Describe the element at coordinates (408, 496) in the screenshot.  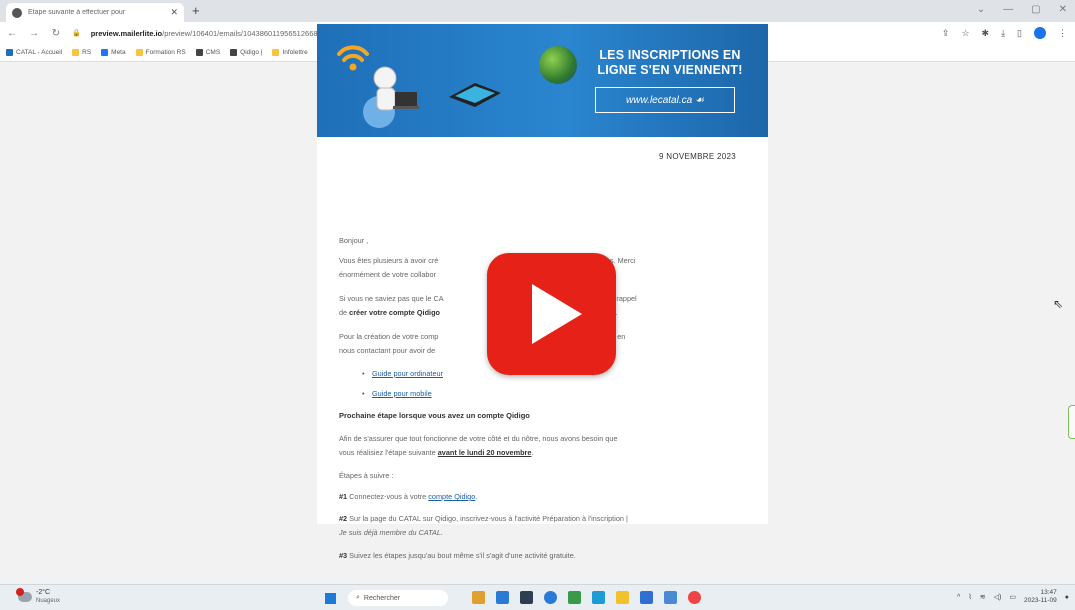
I see `step-1: #1 Connectez-vous à votre compte Qidigo.` at that location.